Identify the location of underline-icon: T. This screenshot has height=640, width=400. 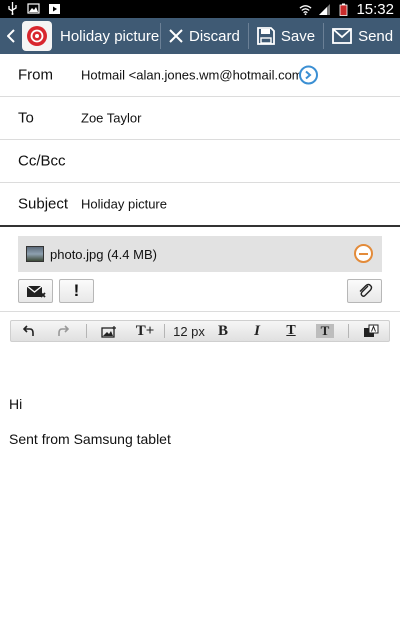
(291, 330).